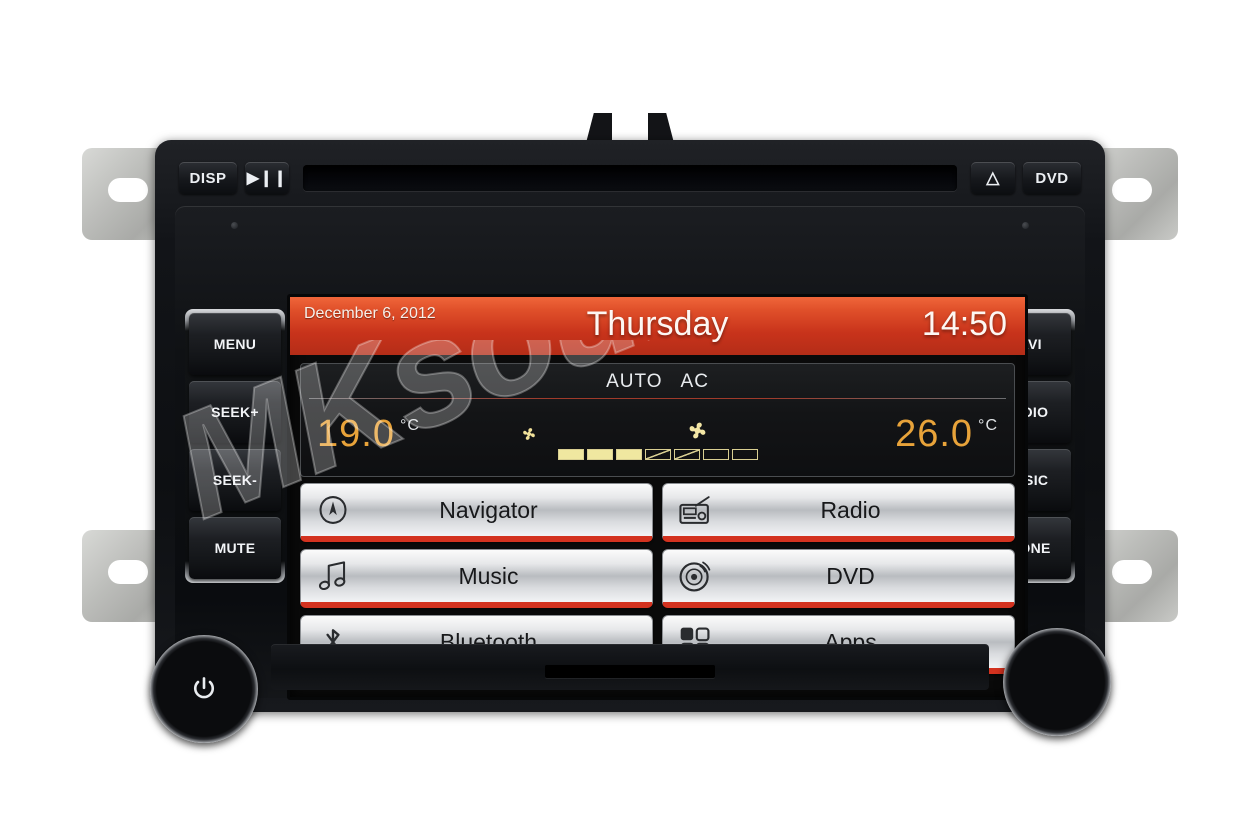 The width and height of the screenshot is (1260, 840). I want to click on weekday-label: Thursday, so click(657, 324).